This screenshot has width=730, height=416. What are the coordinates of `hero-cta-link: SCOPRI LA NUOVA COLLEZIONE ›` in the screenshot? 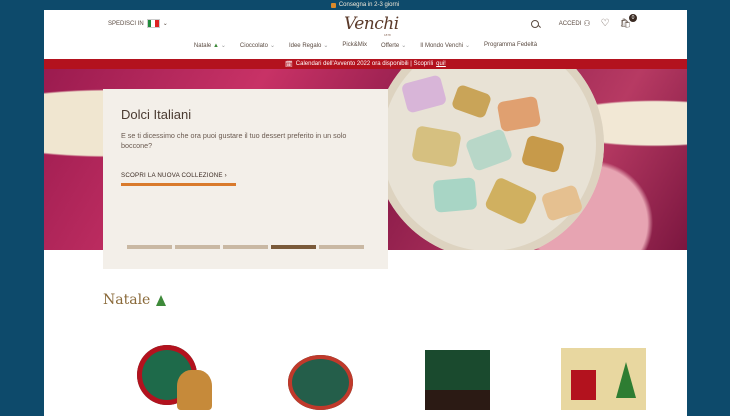 It's located at (174, 175).